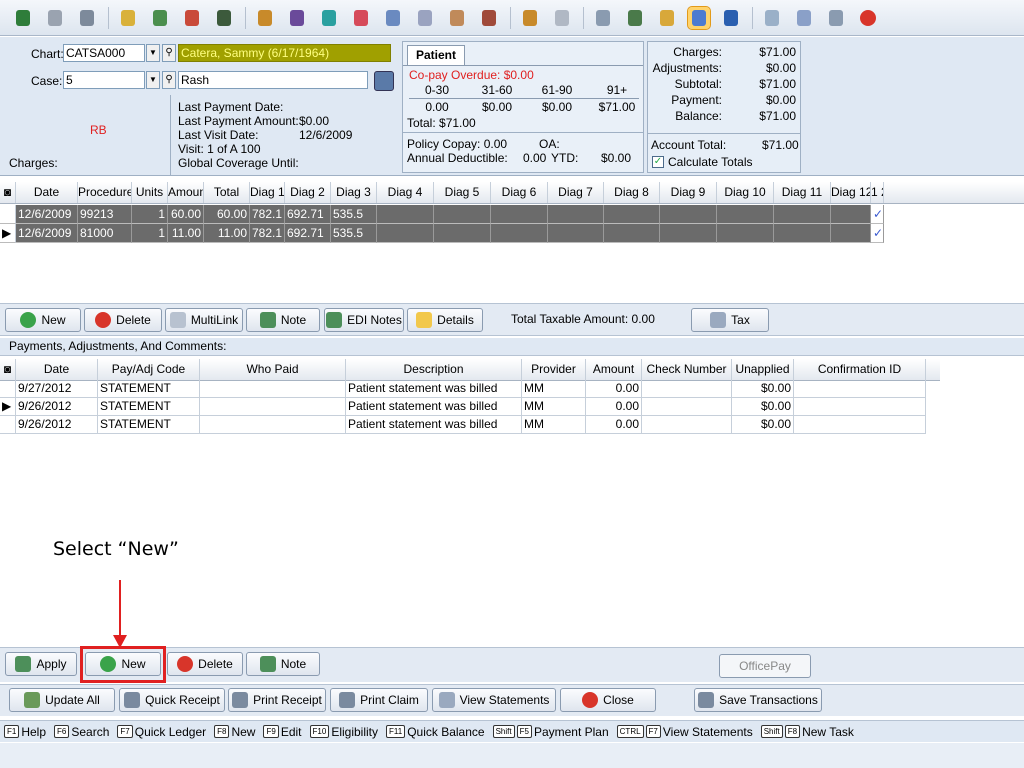 This screenshot has height=768, width=1024. Describe the element at coordinates (763, 369) in the screenshot. I see `payments-col-header-7: Unapplied` at that location.